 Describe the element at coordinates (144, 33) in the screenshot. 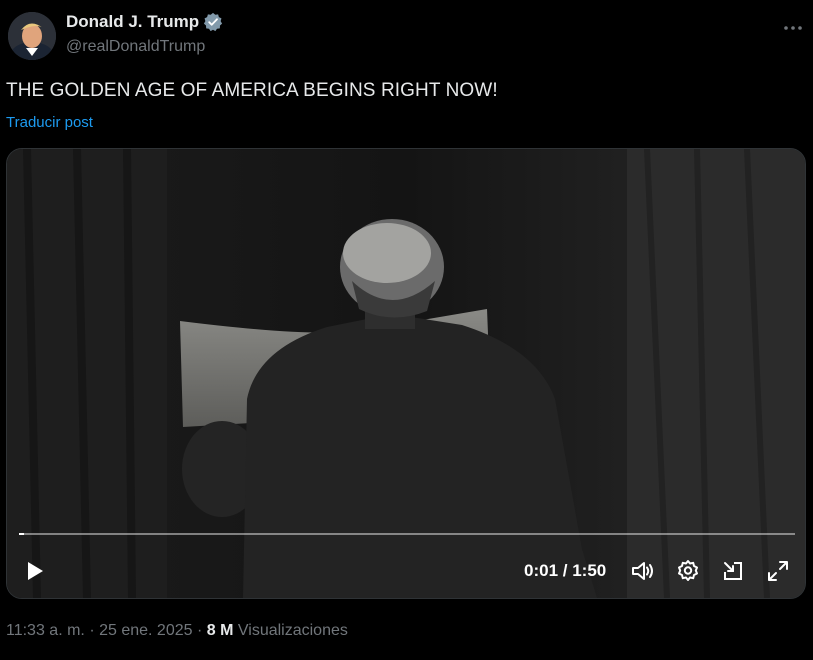

I see `author-names: Donald J. Trump @realDonaldTrump` at that location.